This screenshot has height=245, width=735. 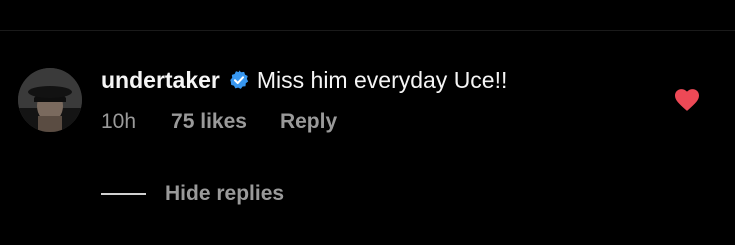 What do you see at coordinates (367, 30) in the screenshot?
I see `section-divider` at bounding box center [367, 30].